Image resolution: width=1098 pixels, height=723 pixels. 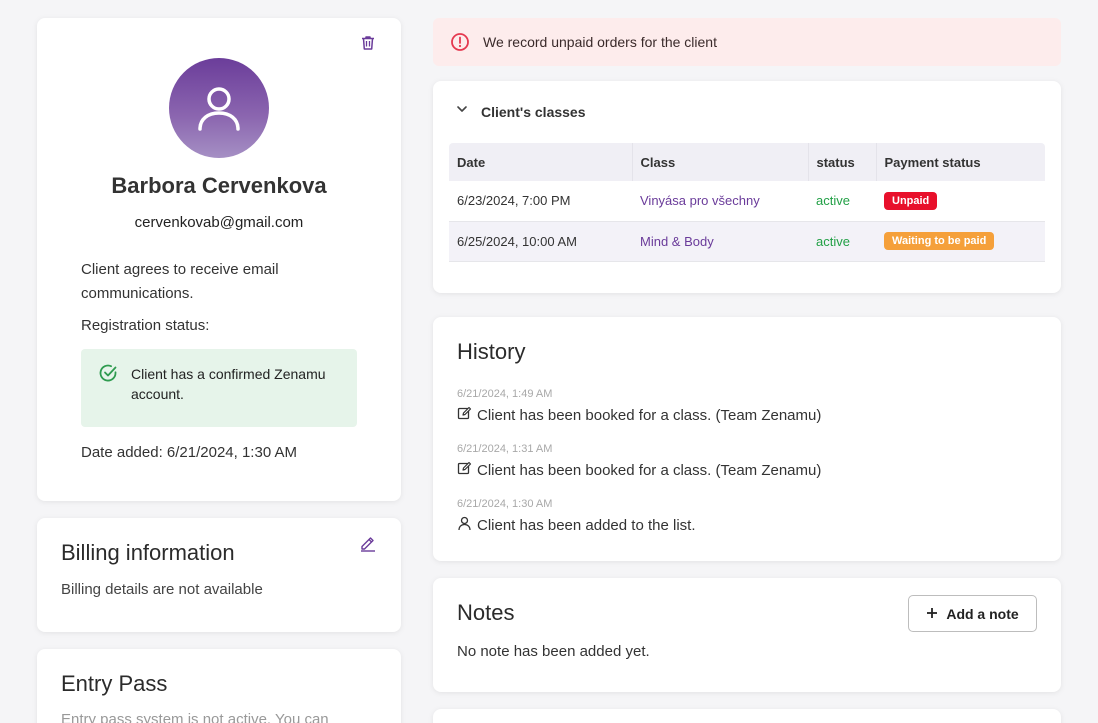 What do you see at coordinates (491, 351) in the screenshot?
I see `history-title: History` at bounding box center [491, 351].